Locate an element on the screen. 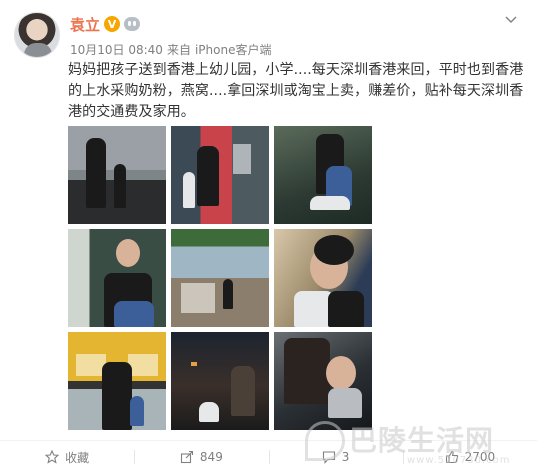 This screenshot has height=473, width=537. author-row: 袁立 V is located at coordinates (105, 24).